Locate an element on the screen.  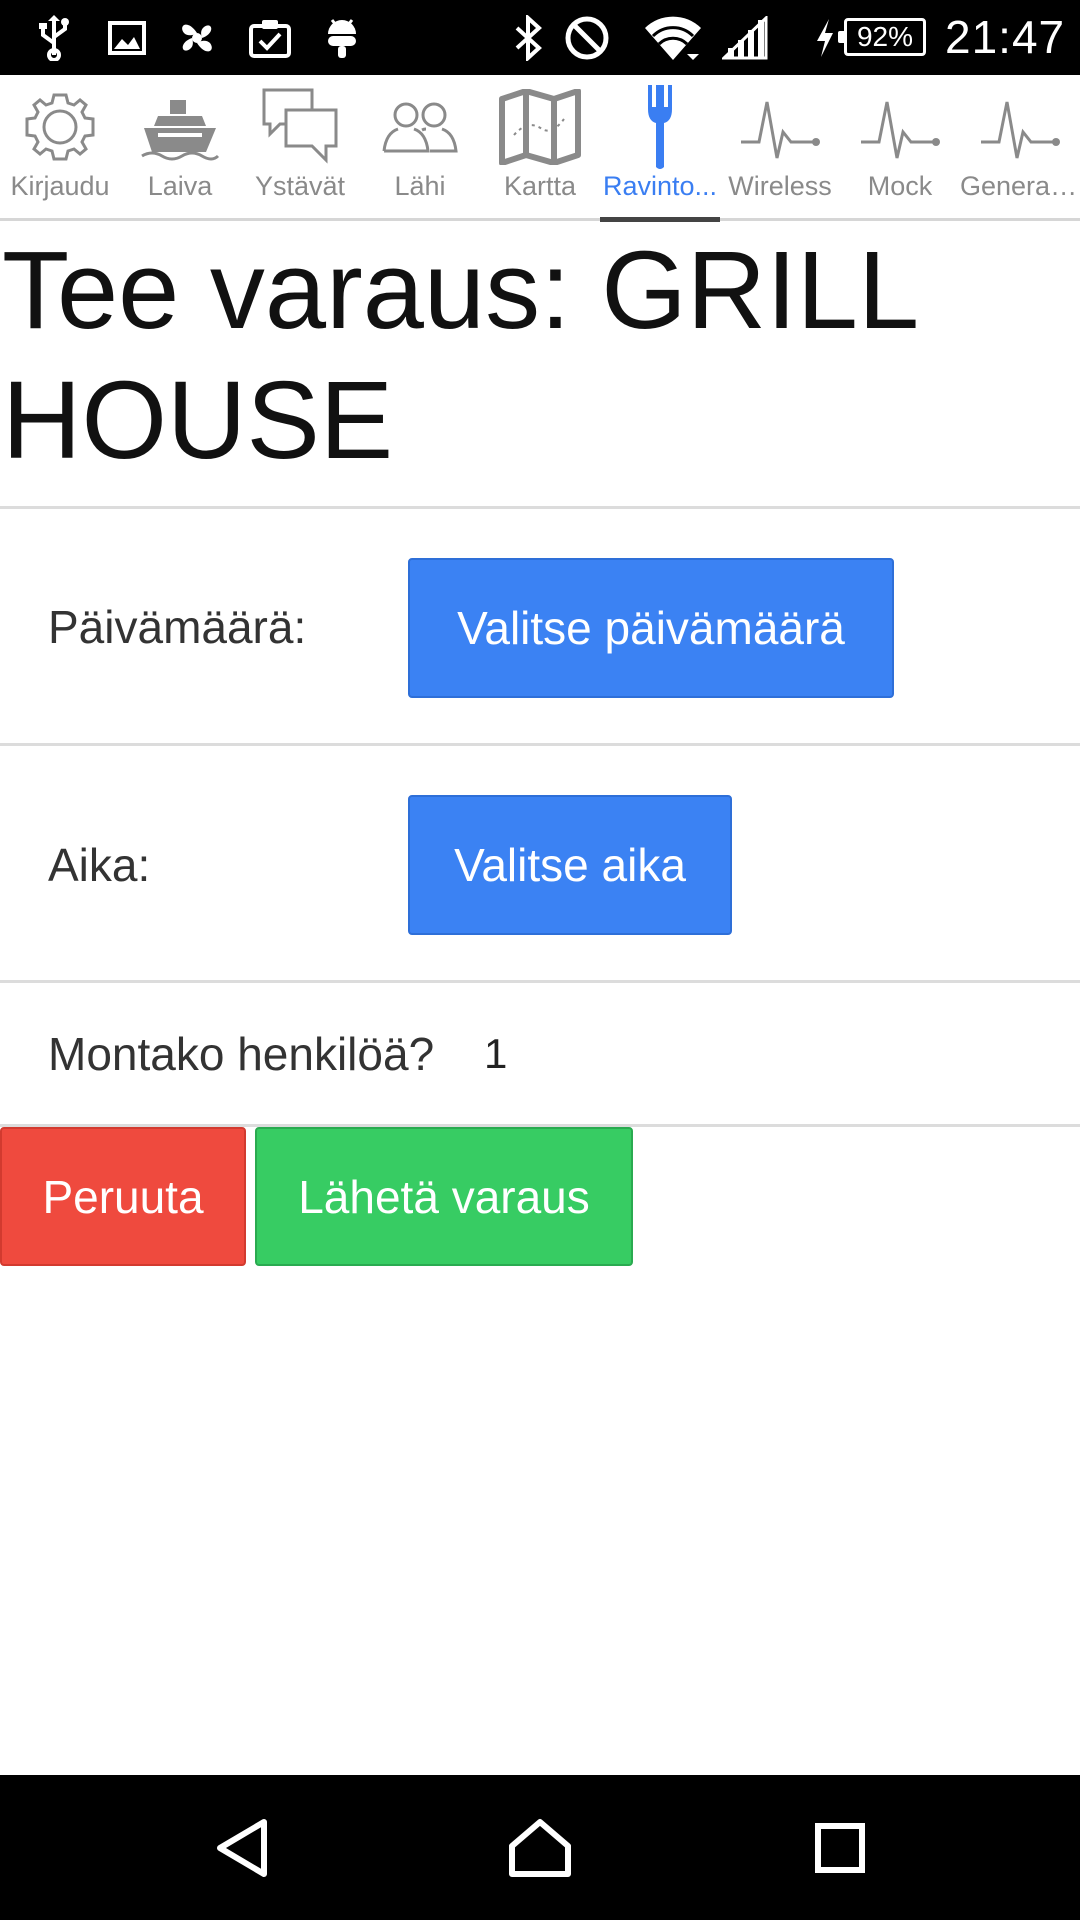
bluetooth-icon is located at coordinates (528, 37).